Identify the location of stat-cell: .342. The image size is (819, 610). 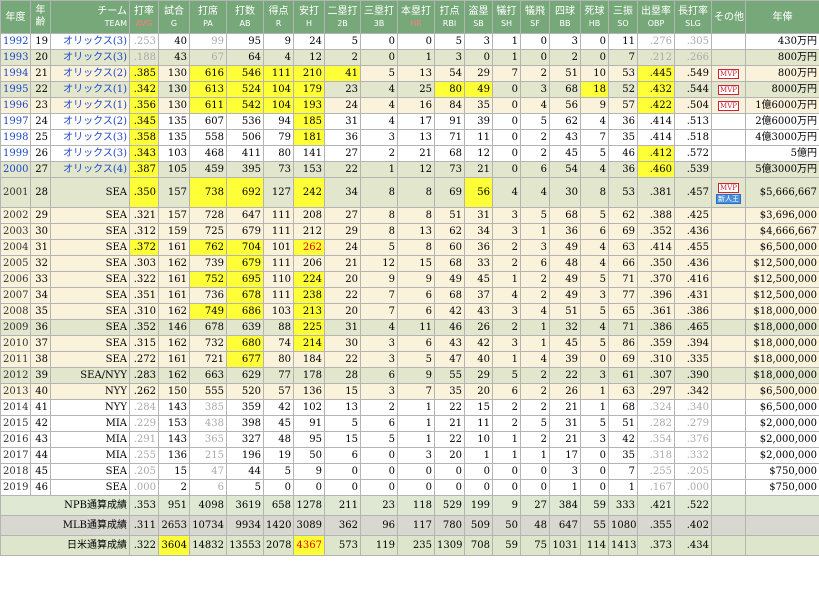
(144, 89).